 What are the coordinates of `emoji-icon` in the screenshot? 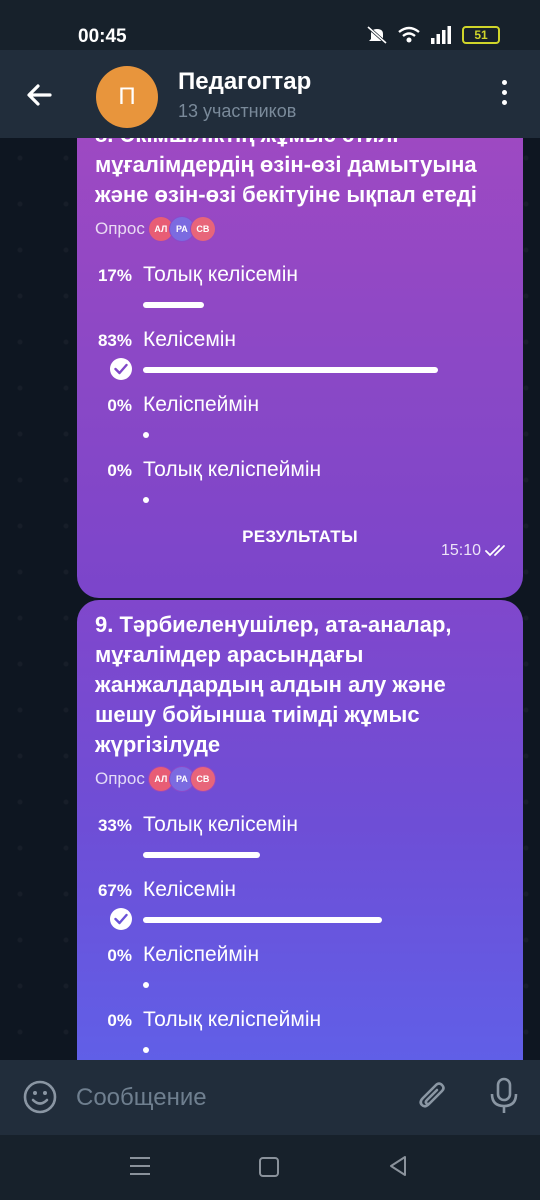 It's located at (40, 1097).